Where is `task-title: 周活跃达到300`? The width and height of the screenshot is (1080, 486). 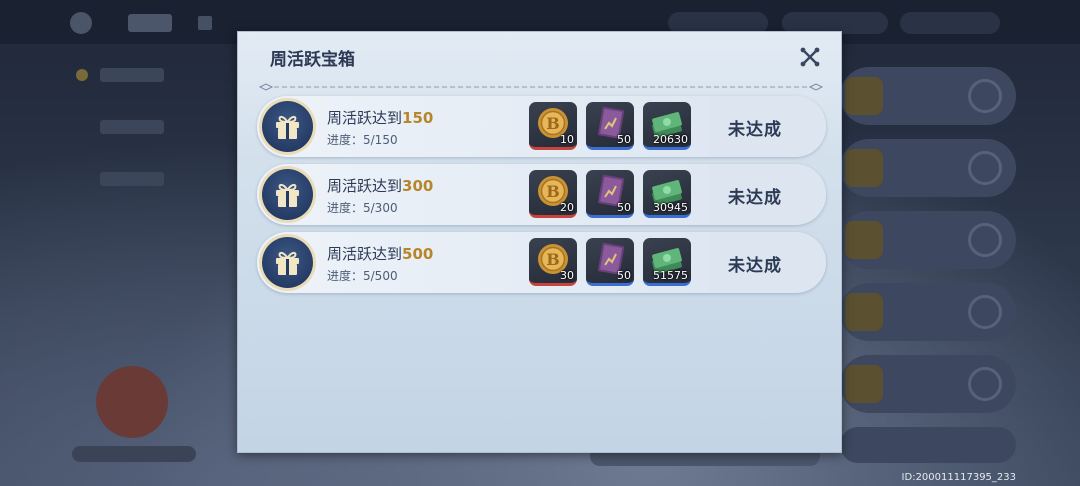 task-title: 周活跃达到300 is located at coordinates (380, 185).